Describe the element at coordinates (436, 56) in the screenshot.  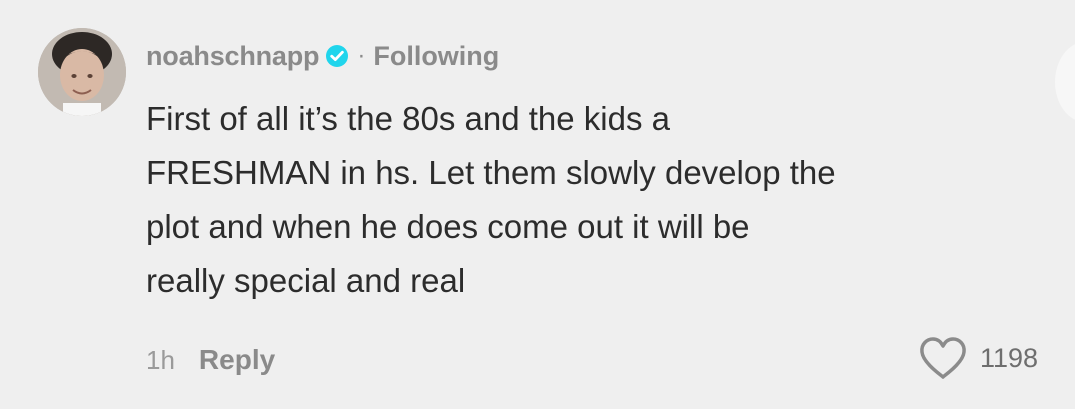
I see `following-status: Following` at that location.